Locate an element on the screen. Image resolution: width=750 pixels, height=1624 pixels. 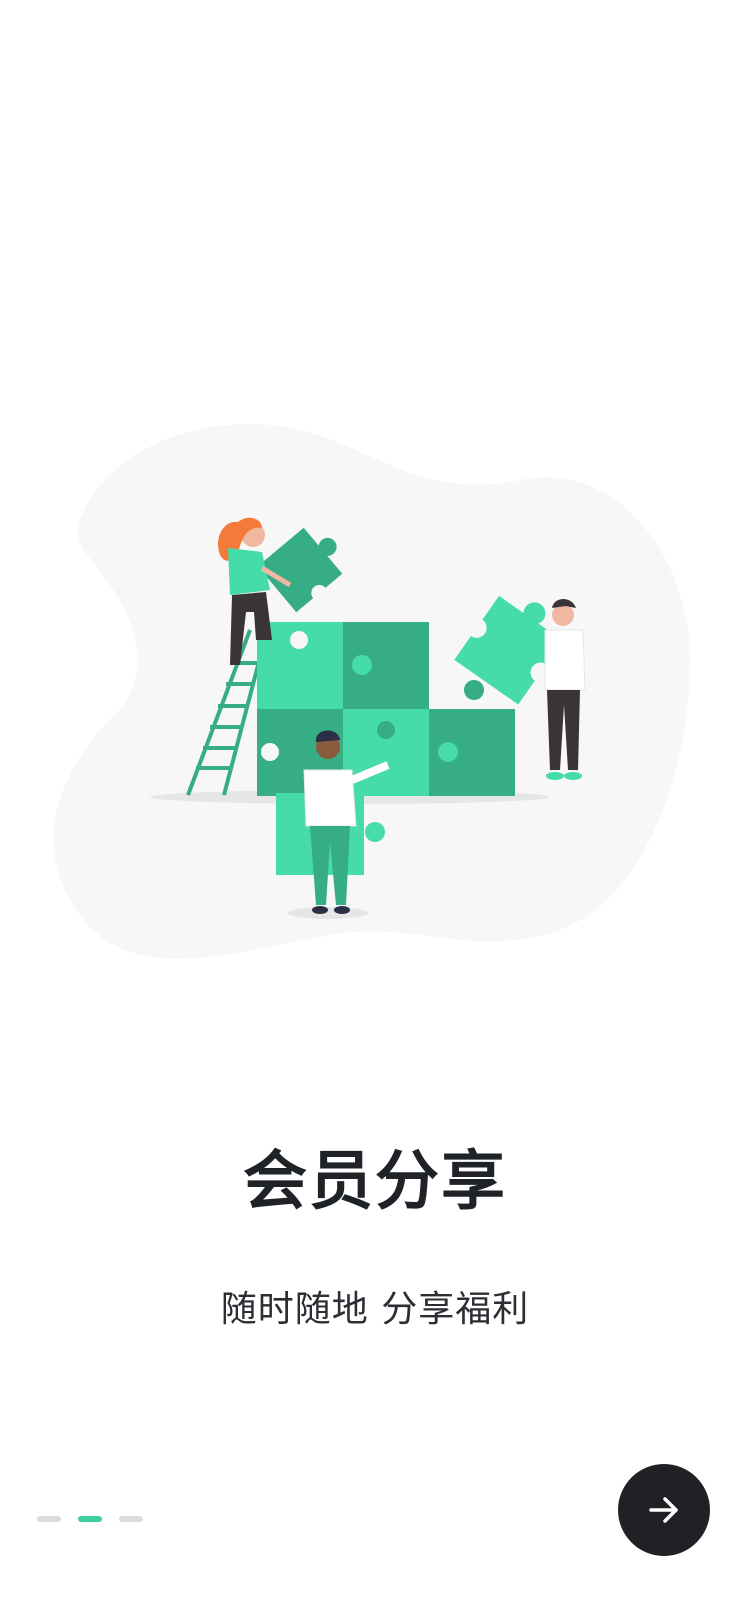
next-button is located at coordinates (664, 1510).